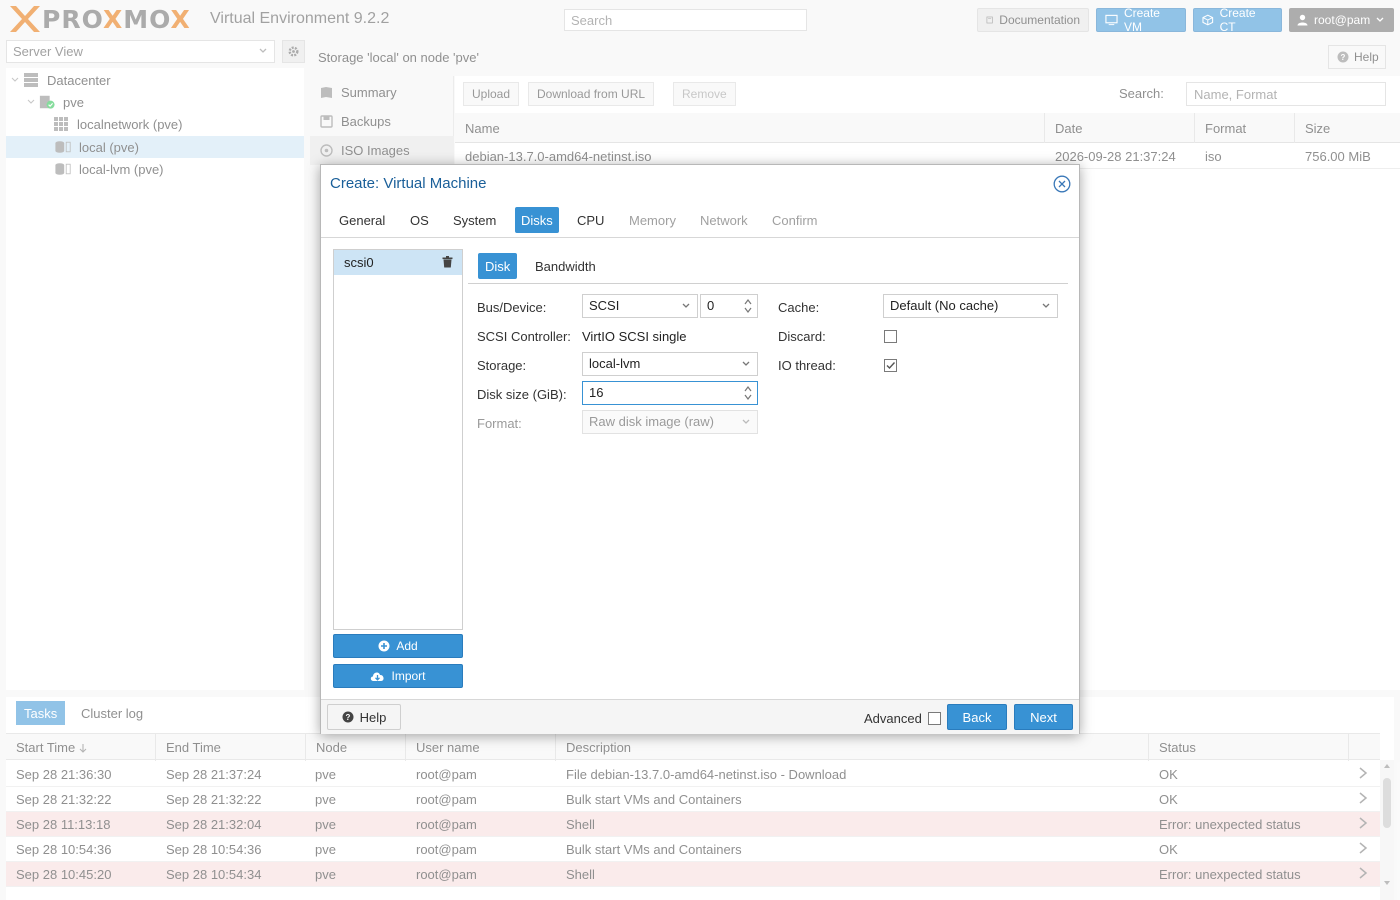 The height and width of the screenshot is (900, 1400). Describe the element at coordinates (398, 262) in the screenshot. I see `list-item: scsi0` at that location.